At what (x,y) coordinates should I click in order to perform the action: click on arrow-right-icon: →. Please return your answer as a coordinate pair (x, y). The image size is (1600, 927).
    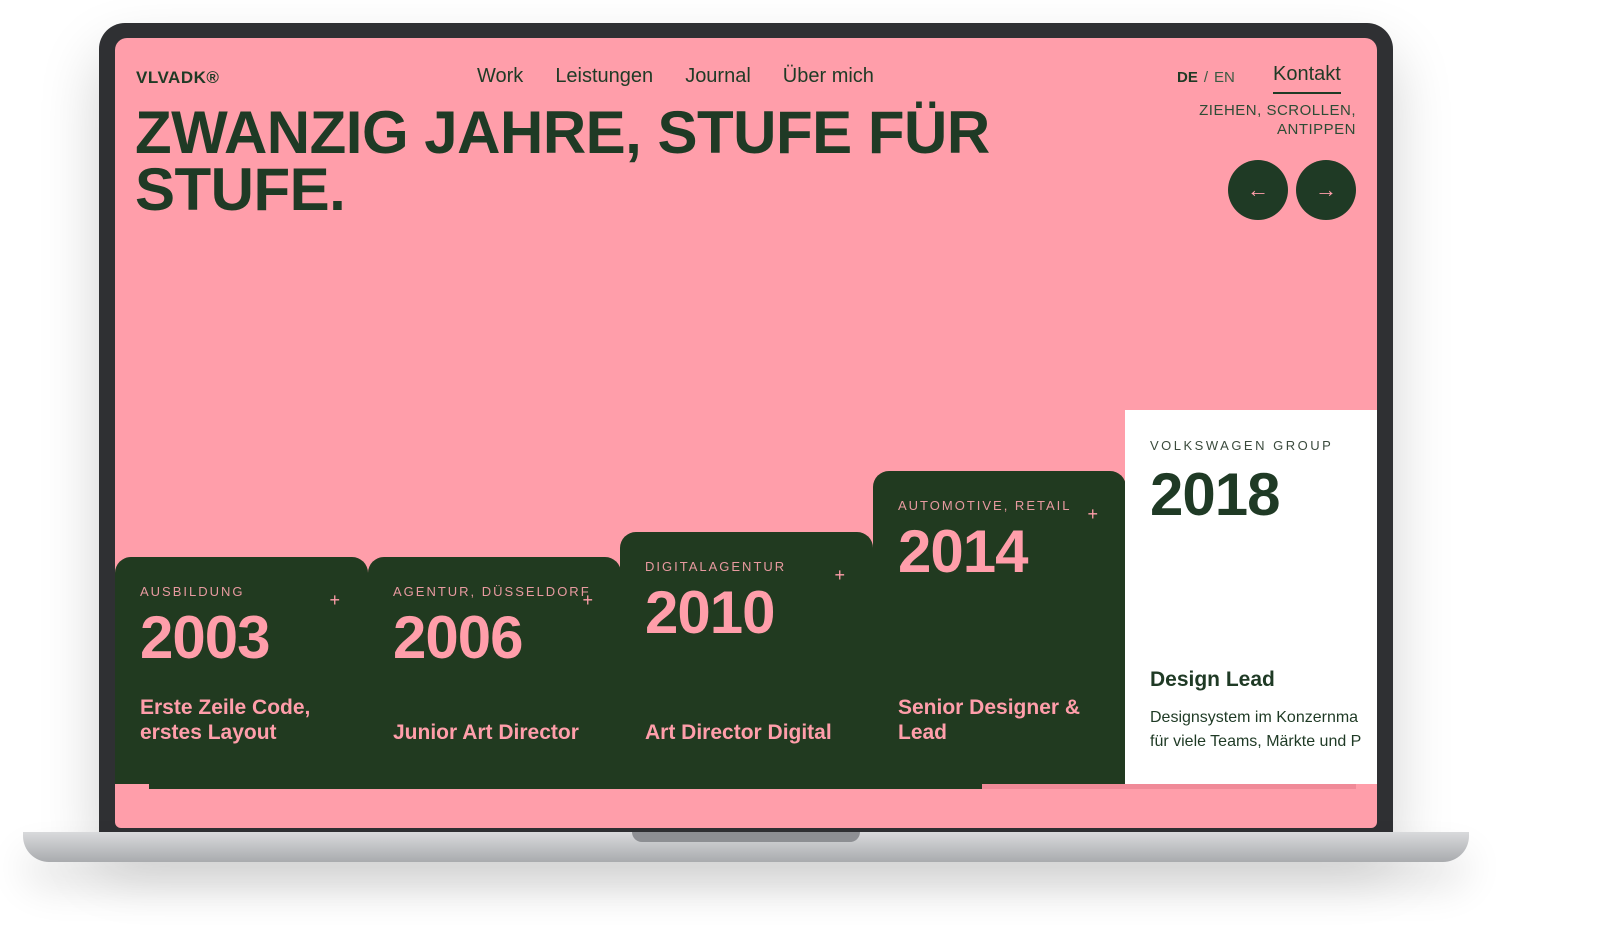
    Looking at the image, I should click on (1326, 189).